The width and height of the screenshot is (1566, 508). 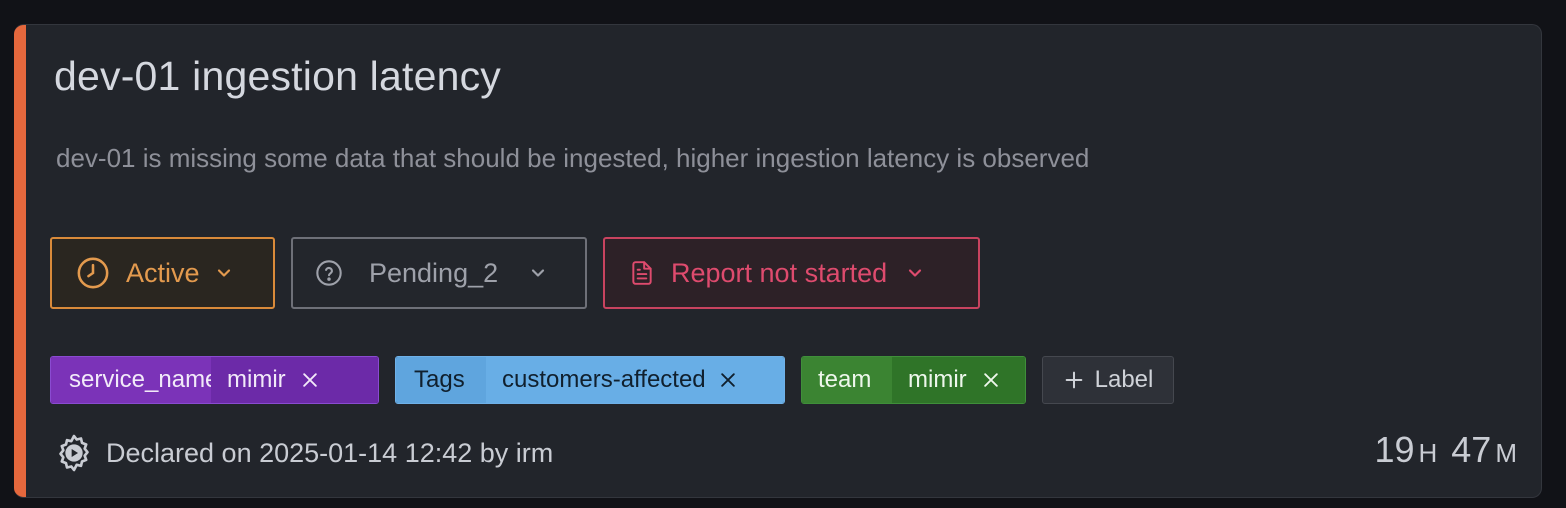 What do you see at coordinates (441, 380) in the screenshot?
I see `label-key: Tags` at bounding box center [441, 380].